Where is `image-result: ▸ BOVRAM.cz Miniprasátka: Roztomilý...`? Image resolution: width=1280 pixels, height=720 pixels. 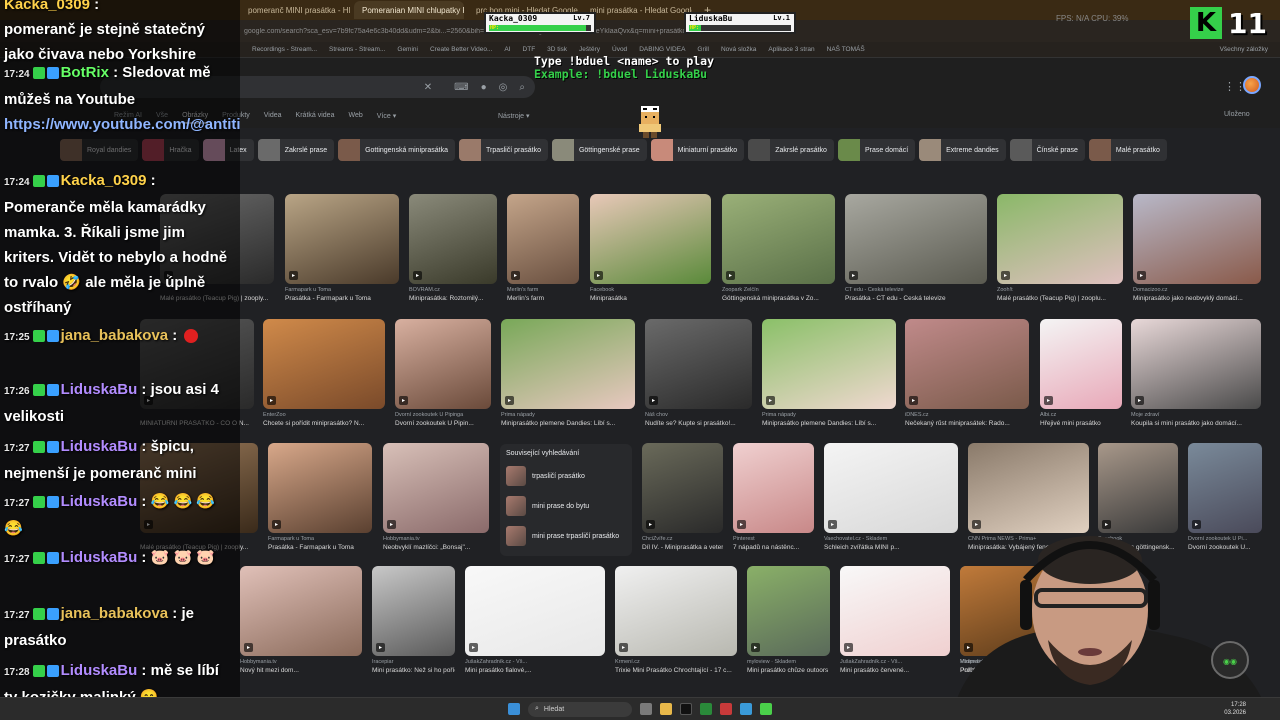
image-result: ▸ BOVRAM.cz Miniprasátka: Roztomilý... is located at coordinates (453, 249).